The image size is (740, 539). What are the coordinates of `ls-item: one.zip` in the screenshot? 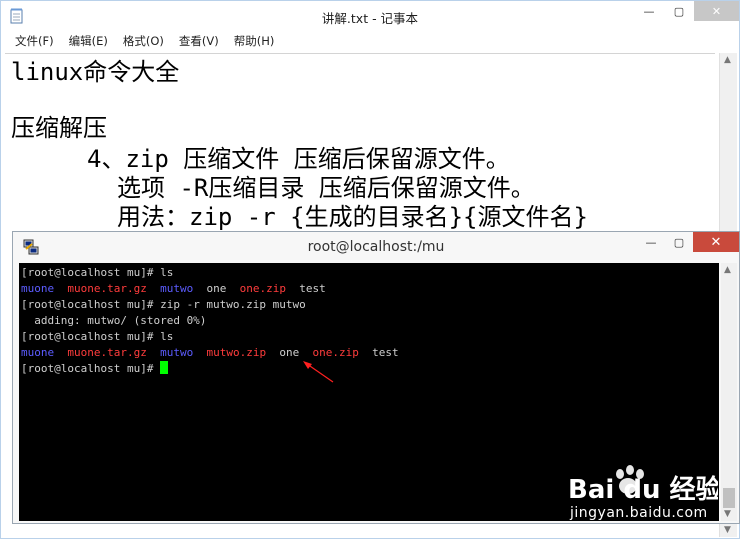 It's located at (262, 288).